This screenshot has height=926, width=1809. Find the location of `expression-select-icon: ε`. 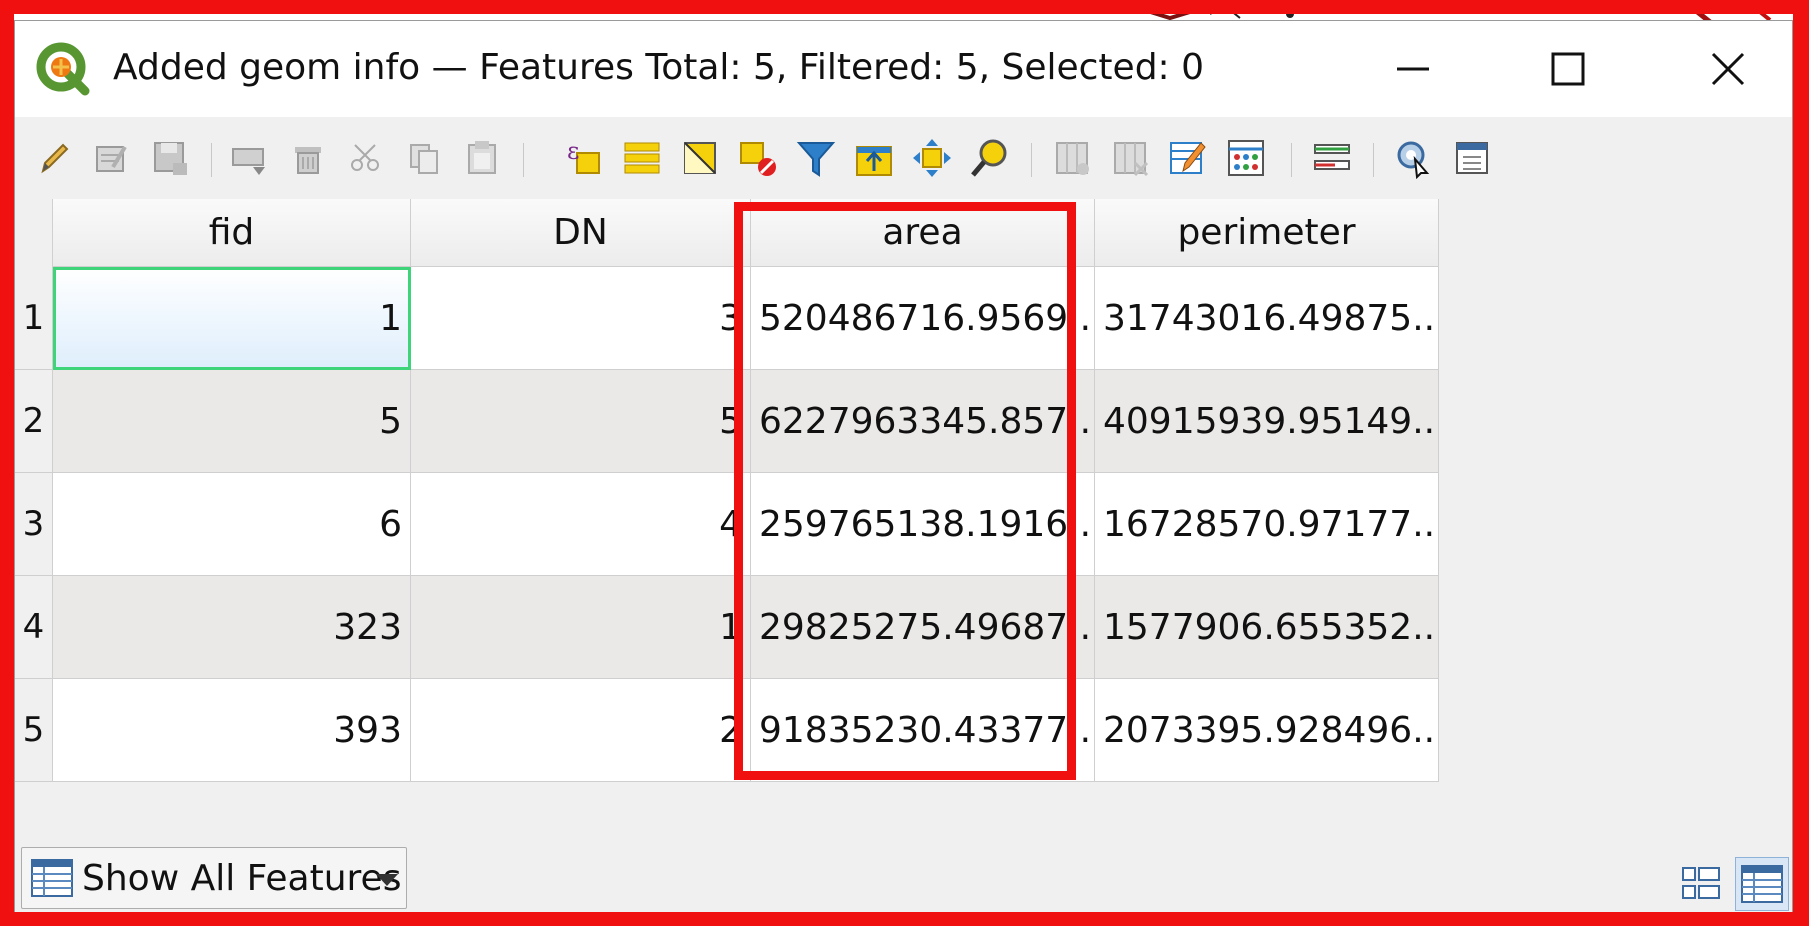

expression-select-icon: ε is located at coordinates (584, 158).